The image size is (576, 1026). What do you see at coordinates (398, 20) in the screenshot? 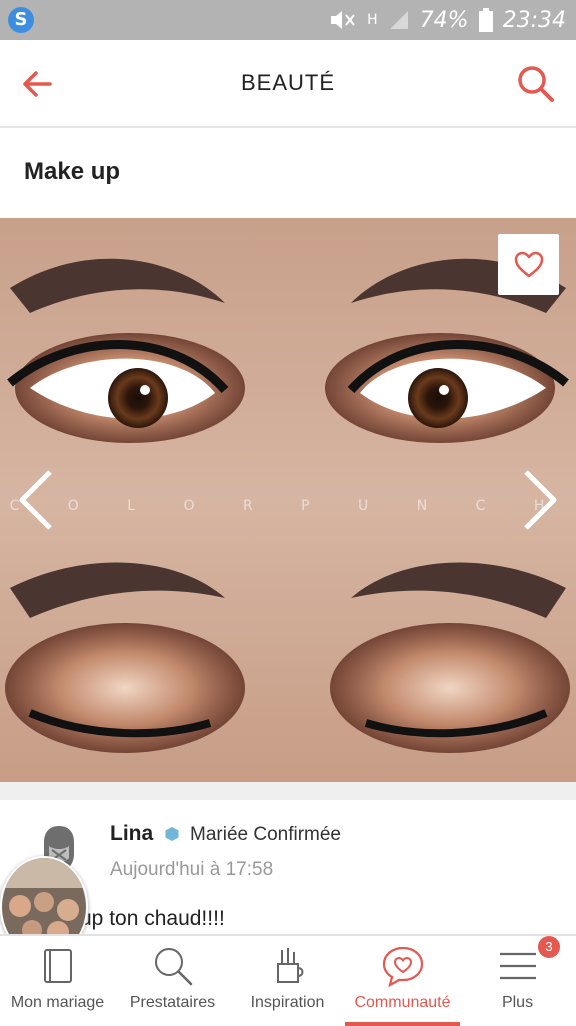
I see `signal-icon` at bounding box center [398, 20].